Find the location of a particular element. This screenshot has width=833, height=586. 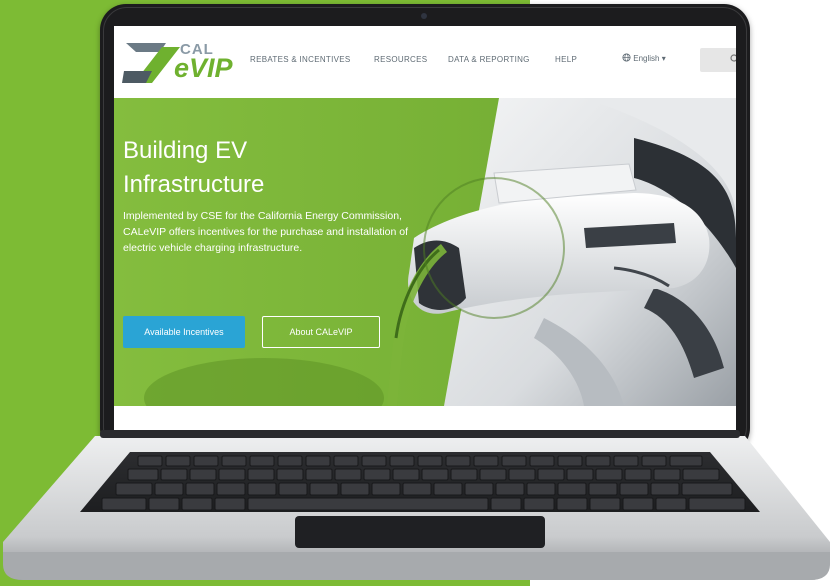

logo-mark-icon is located at coordinates (151, 63).